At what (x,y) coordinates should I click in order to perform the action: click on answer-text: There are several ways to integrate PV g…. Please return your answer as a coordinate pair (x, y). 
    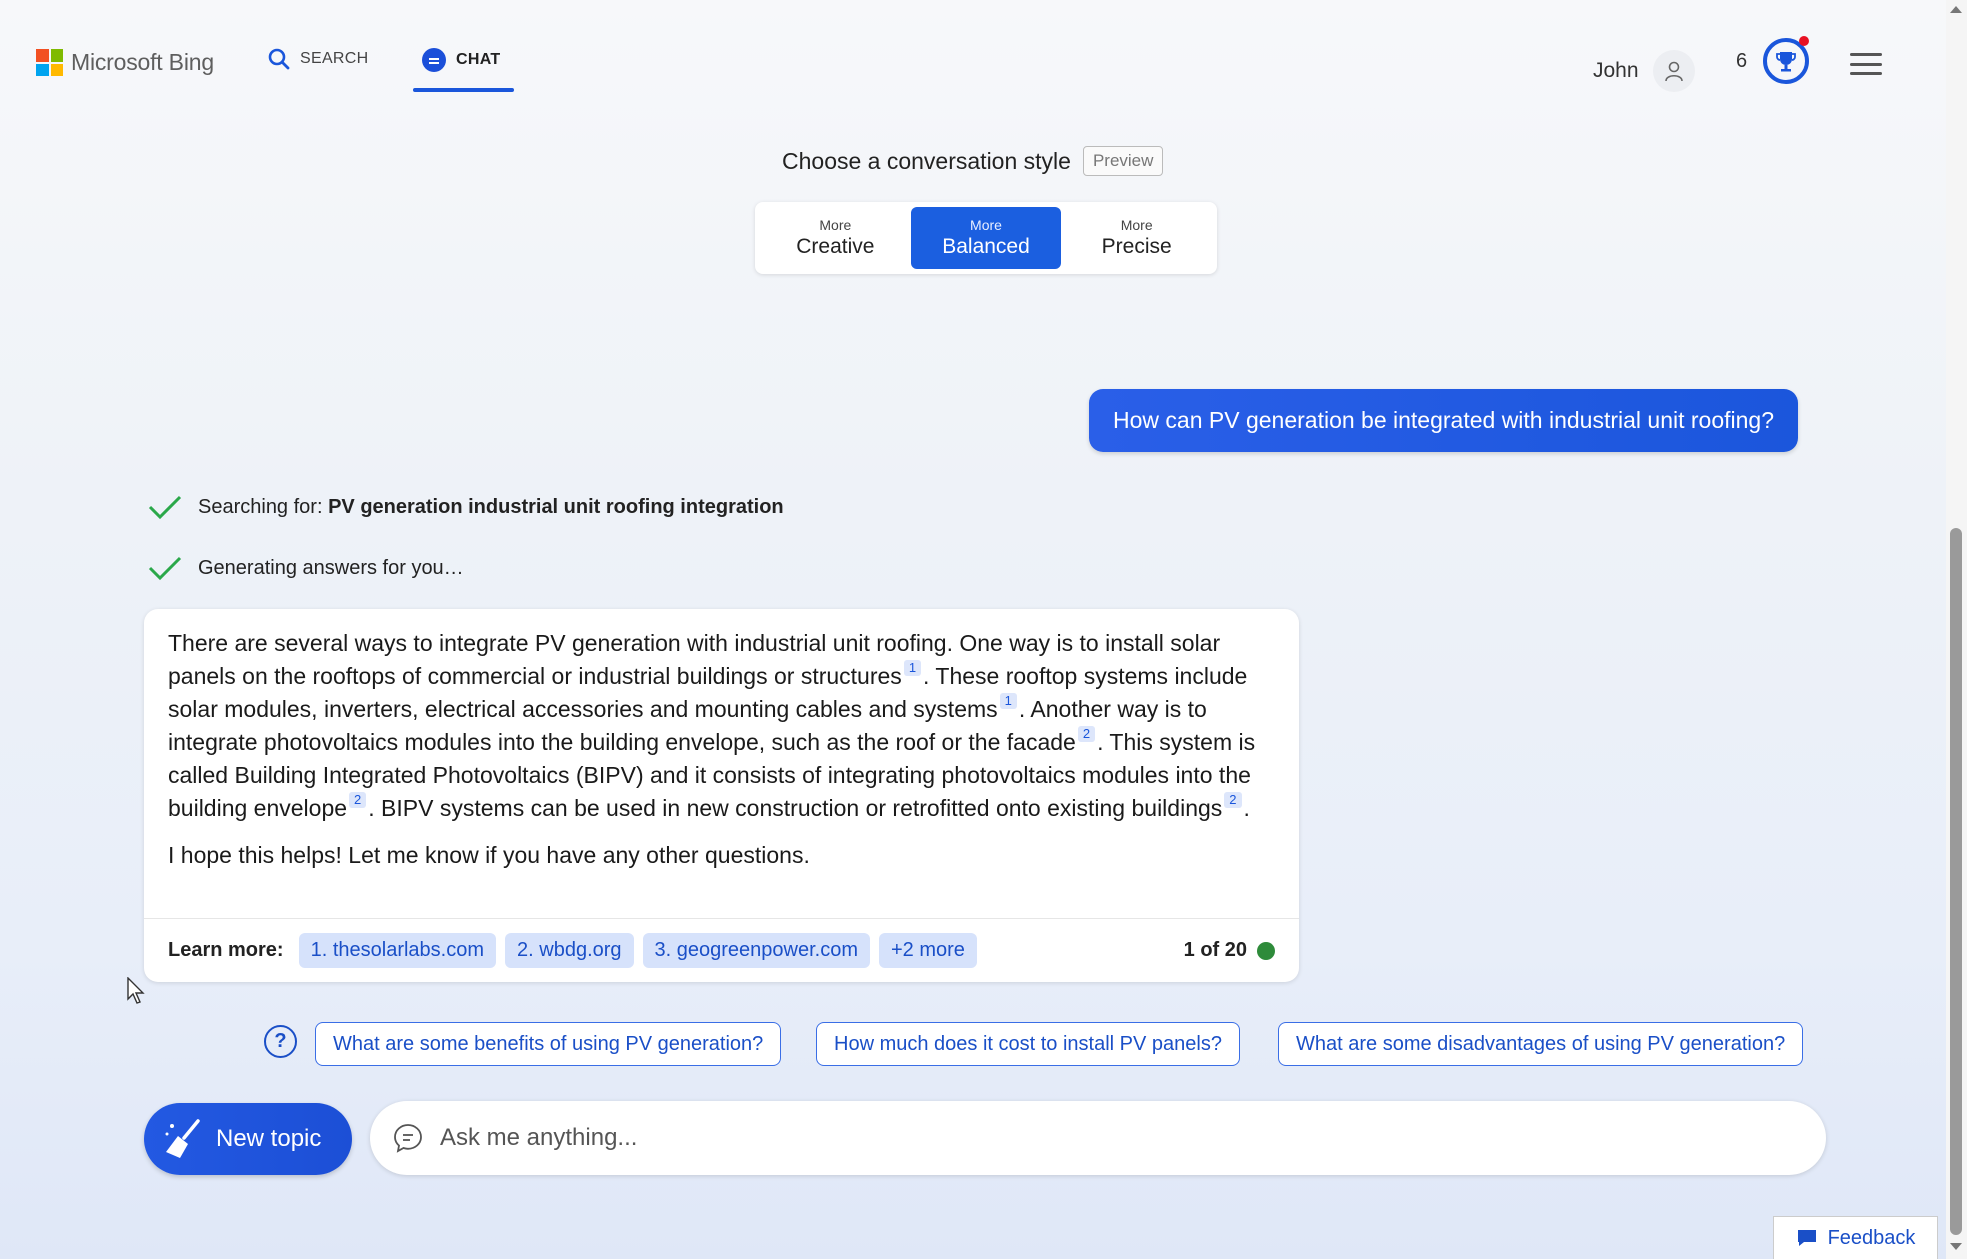
    Looking at the image, I should click on (721, 740).